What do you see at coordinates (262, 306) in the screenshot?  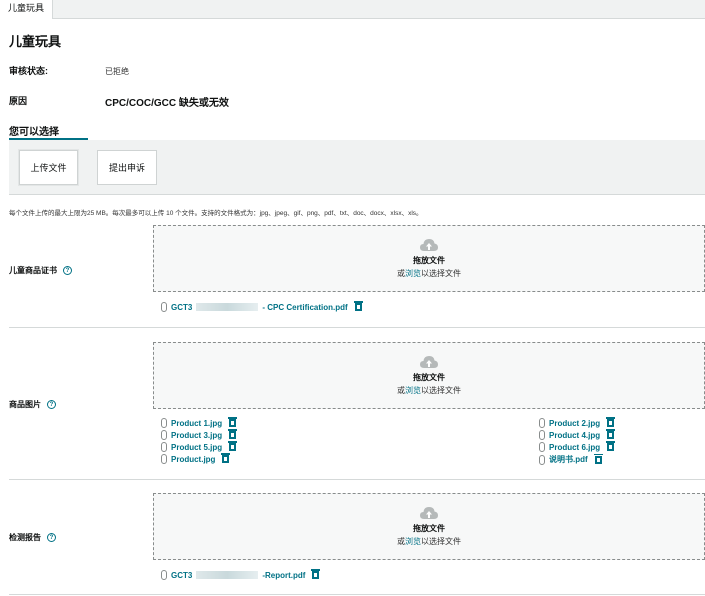 I see `file-item: GCT3- CPC Certification.pdf` at bounding box center [262, 306].